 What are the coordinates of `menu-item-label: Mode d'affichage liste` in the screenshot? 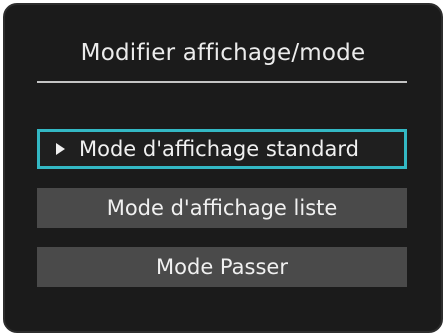 It's located at (222, 208).